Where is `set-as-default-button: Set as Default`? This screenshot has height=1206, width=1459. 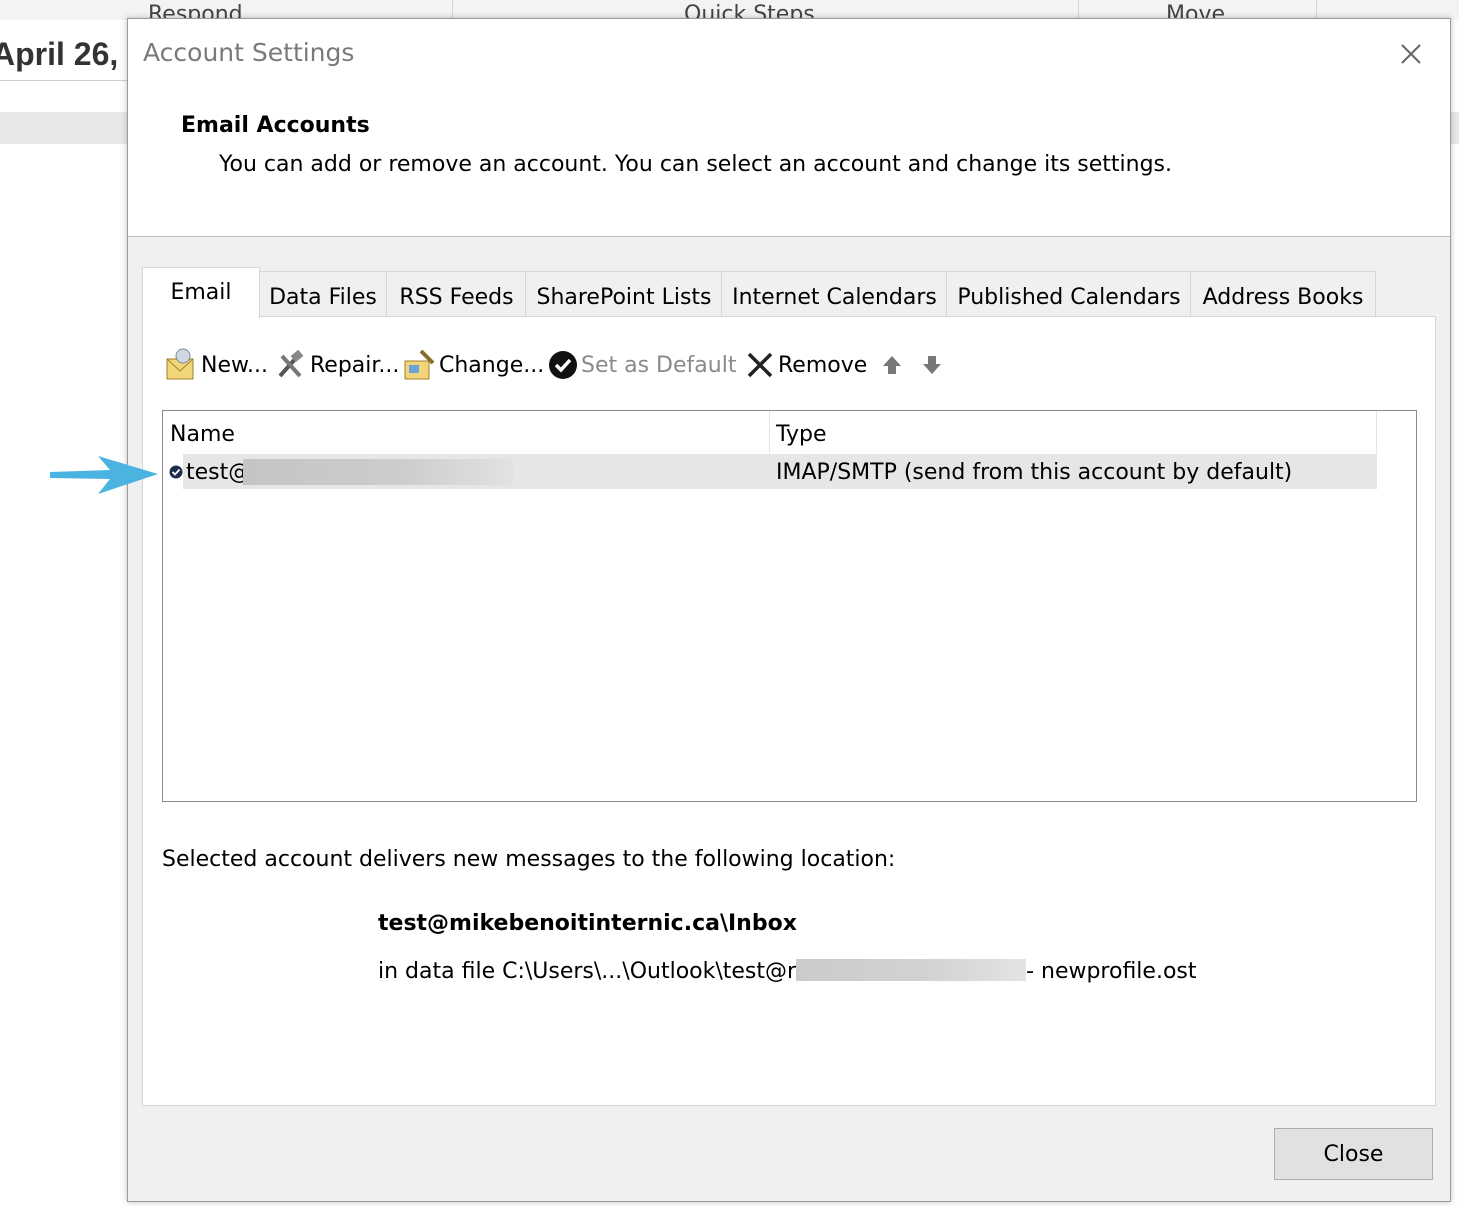
set-as-default-button: Set as Default is located at coordinates (641, 365).